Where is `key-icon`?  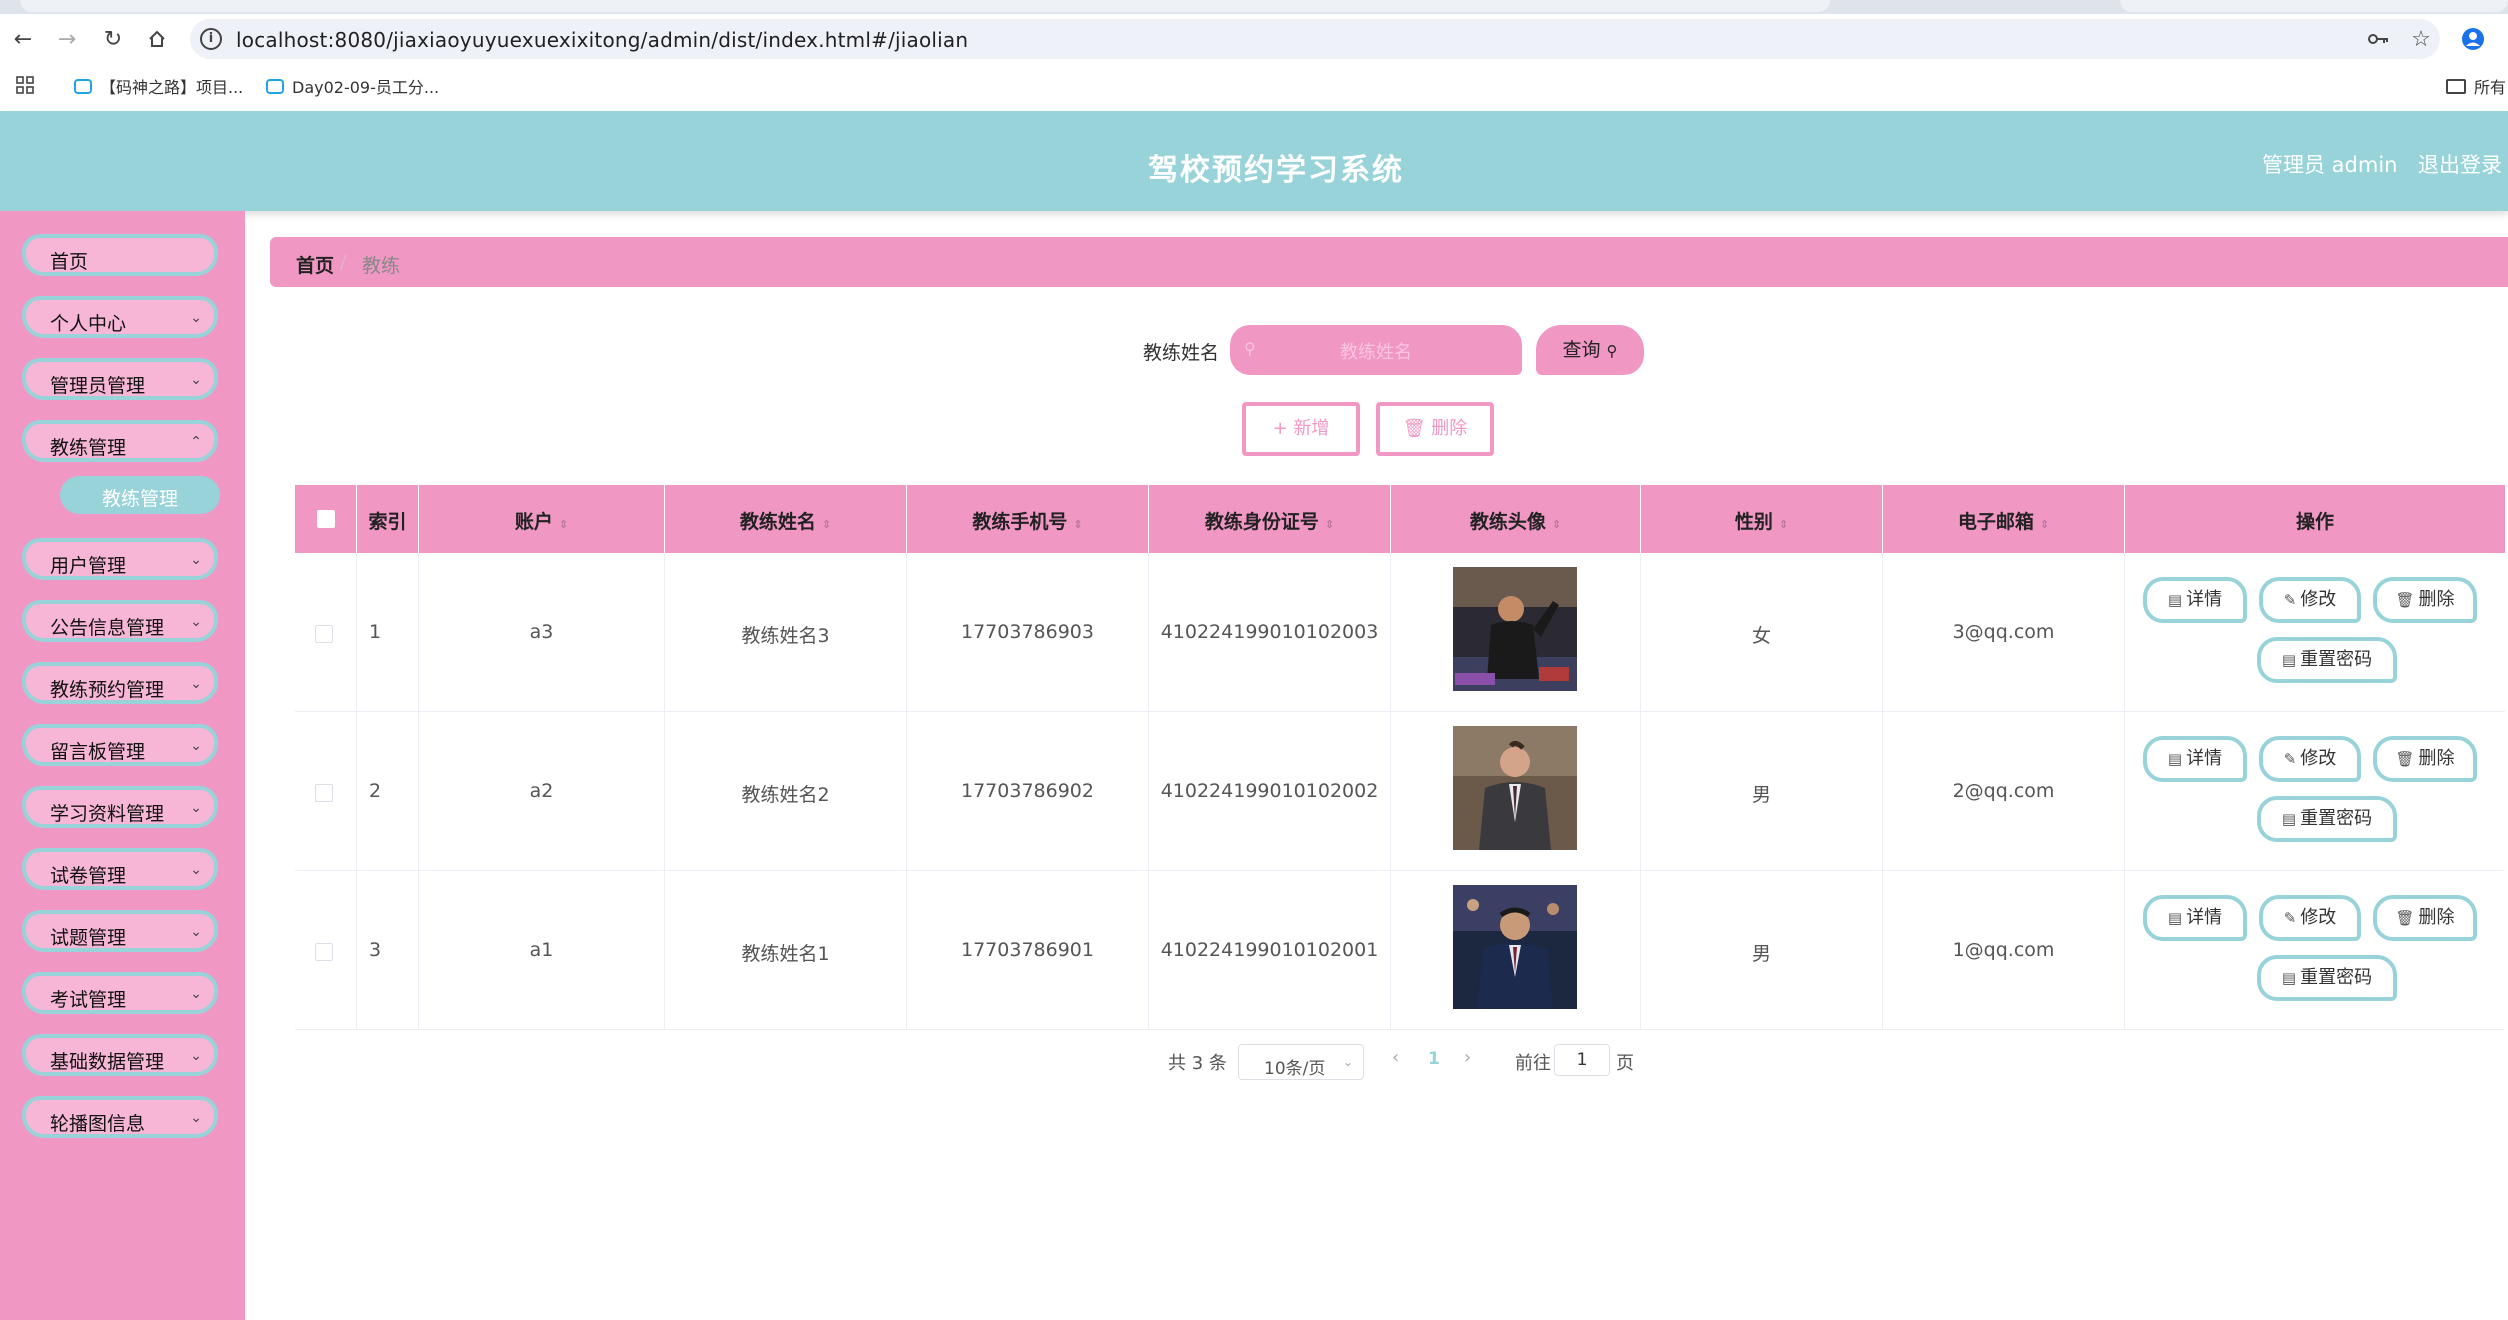 key-icon is located at coordinates (2379, 39).